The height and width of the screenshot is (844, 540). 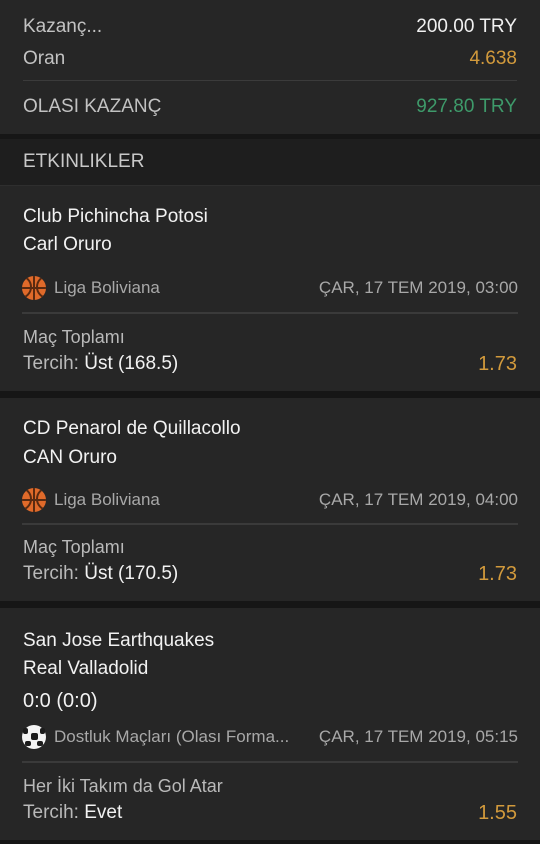 I want to click on event-meta: Liga Boliviana ÇAR, 17 TEM 2019, 03:00, so click(x=270, y=288).